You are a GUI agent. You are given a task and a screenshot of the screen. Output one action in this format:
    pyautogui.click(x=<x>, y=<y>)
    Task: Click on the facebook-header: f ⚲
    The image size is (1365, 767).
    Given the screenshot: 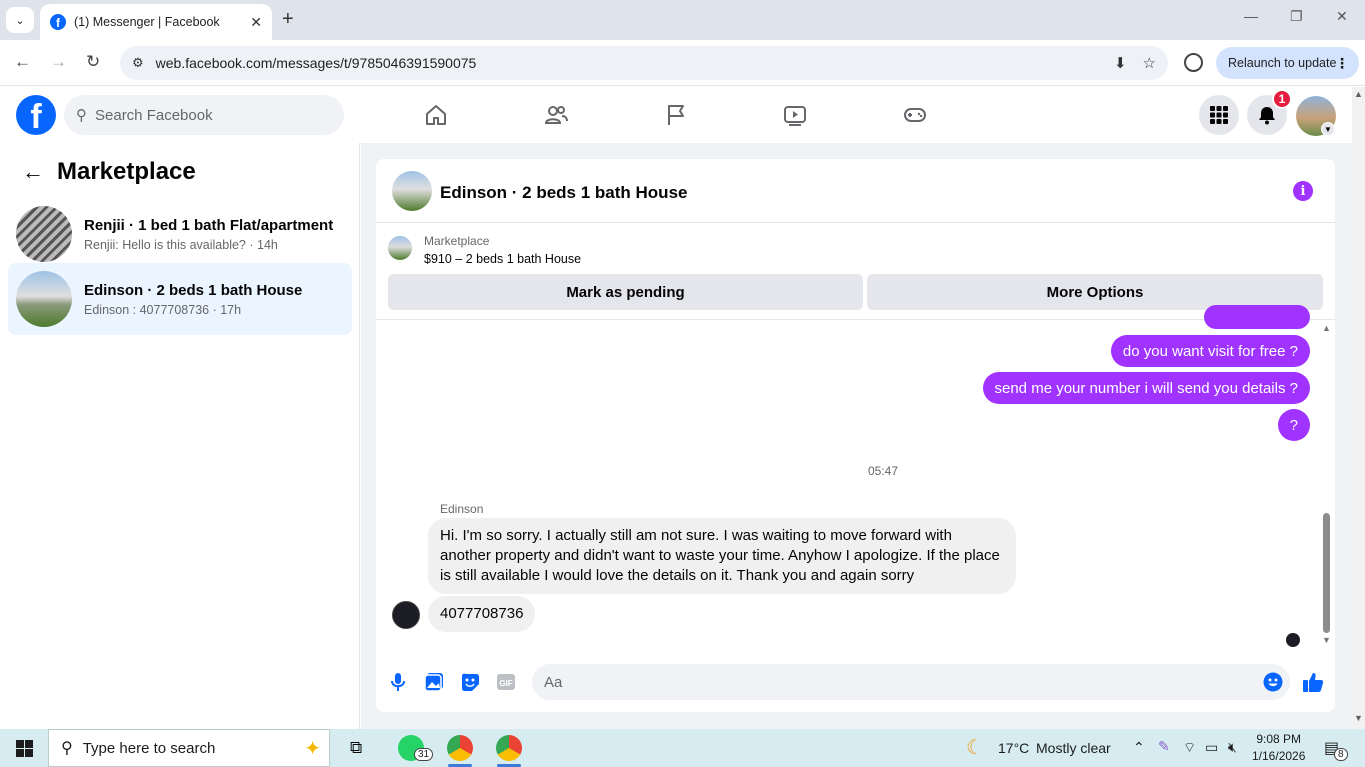 What is the action you would take?
    pyautogui.click(x=676, y=115)
    